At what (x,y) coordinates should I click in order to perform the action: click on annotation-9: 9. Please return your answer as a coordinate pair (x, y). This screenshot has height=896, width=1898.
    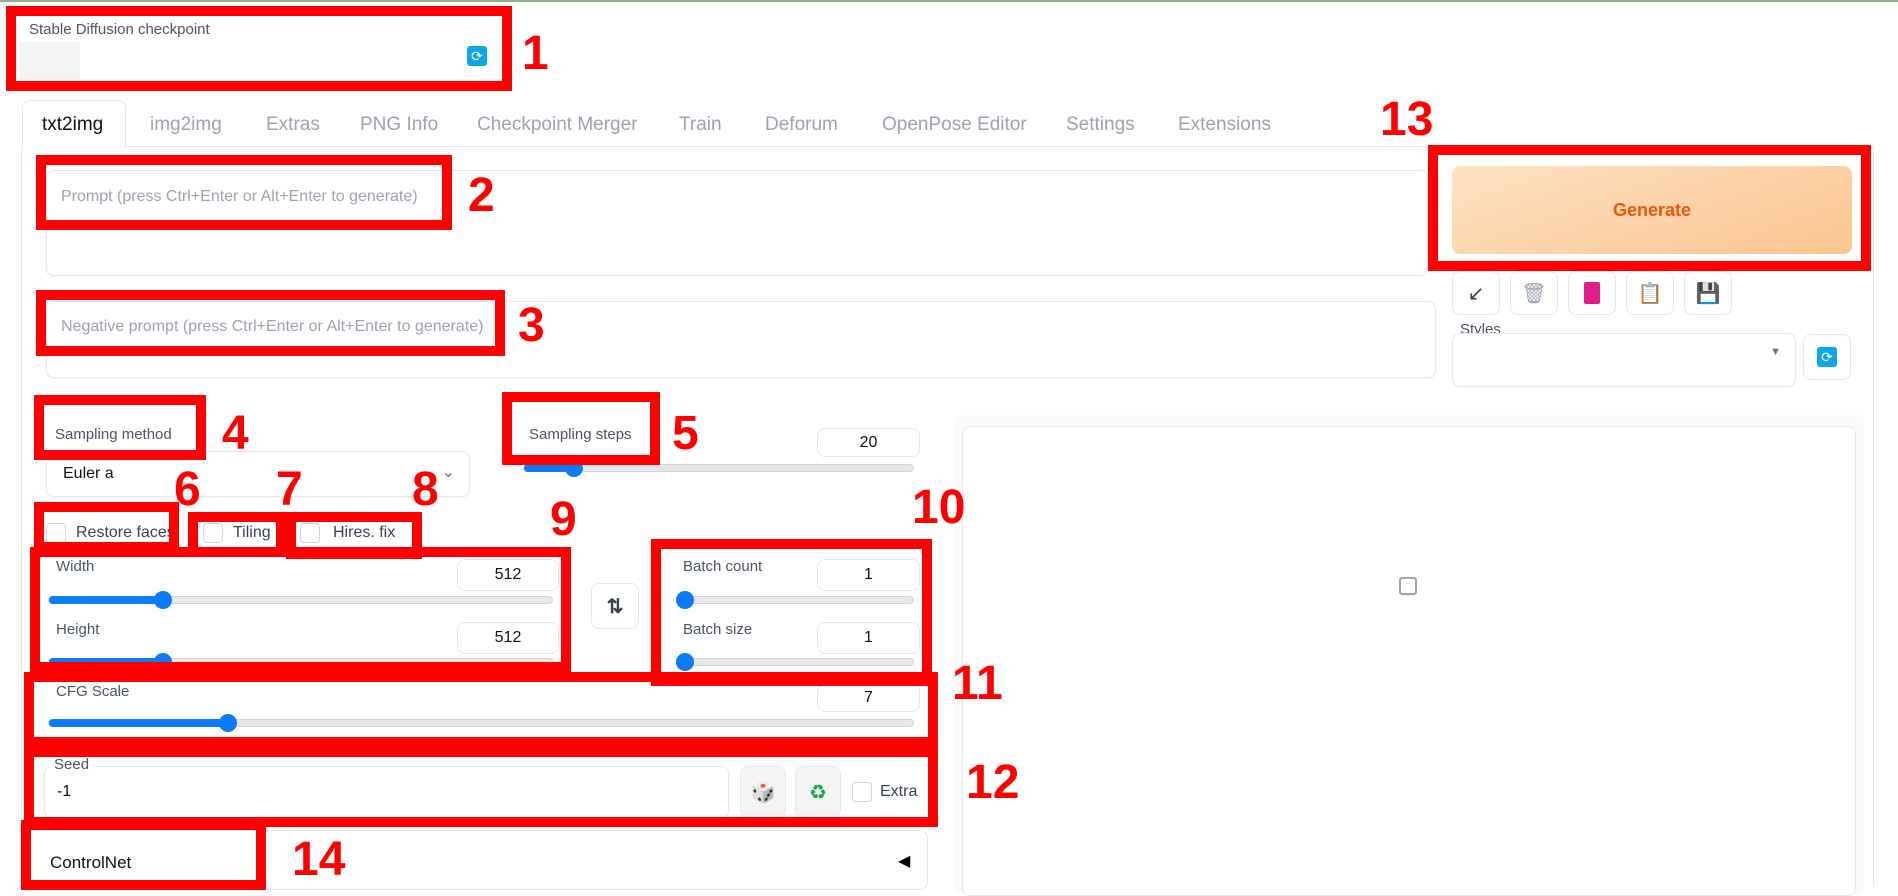
    Looking at the image, I should click on (563, 519).